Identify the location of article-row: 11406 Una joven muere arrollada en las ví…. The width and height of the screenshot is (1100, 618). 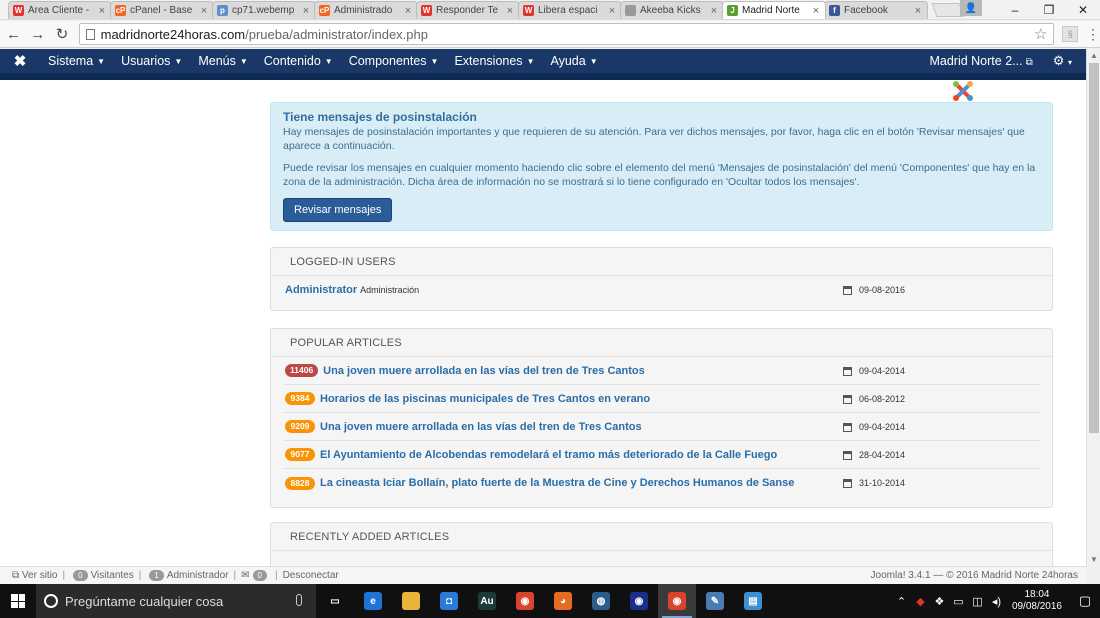
(661, 371).